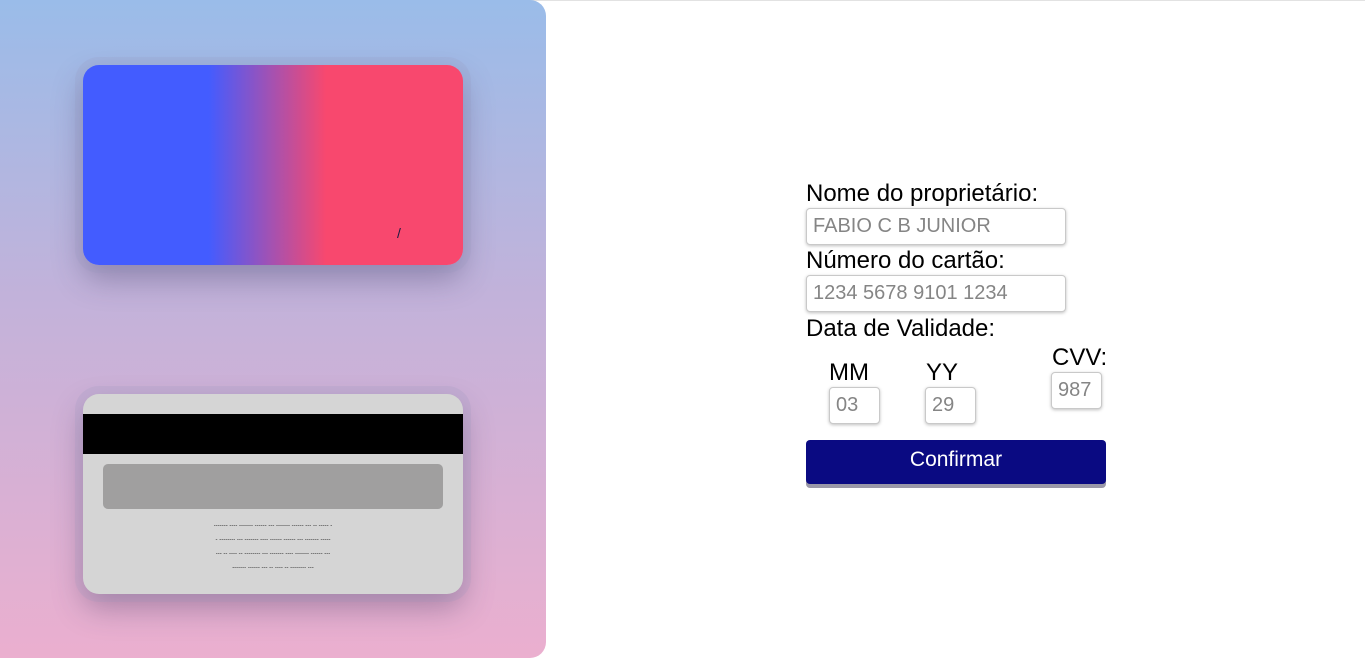  Describe the element at coordinates (273, 165) in the screenshot. I see `card-front: /` at that location.